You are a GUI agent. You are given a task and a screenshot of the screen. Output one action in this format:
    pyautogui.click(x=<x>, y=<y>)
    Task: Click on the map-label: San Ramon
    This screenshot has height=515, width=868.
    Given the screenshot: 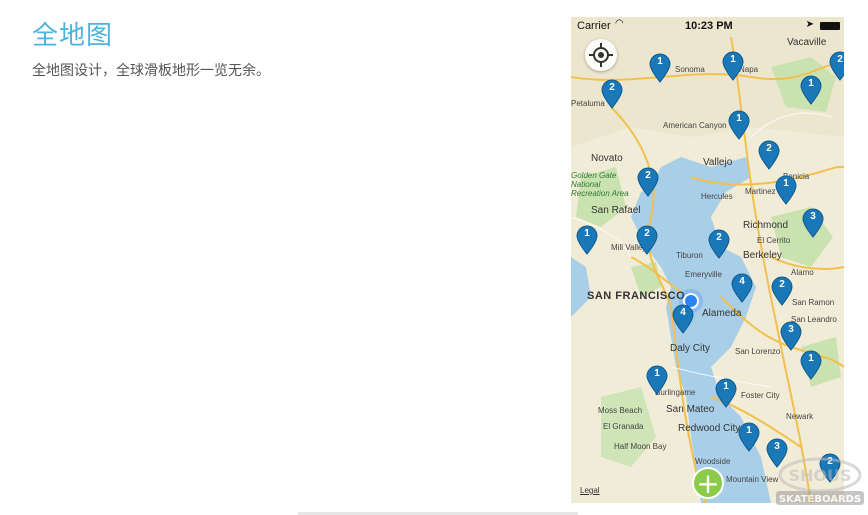 What is the action you would take?
    pyautogui.click(x=813, y=302)
    